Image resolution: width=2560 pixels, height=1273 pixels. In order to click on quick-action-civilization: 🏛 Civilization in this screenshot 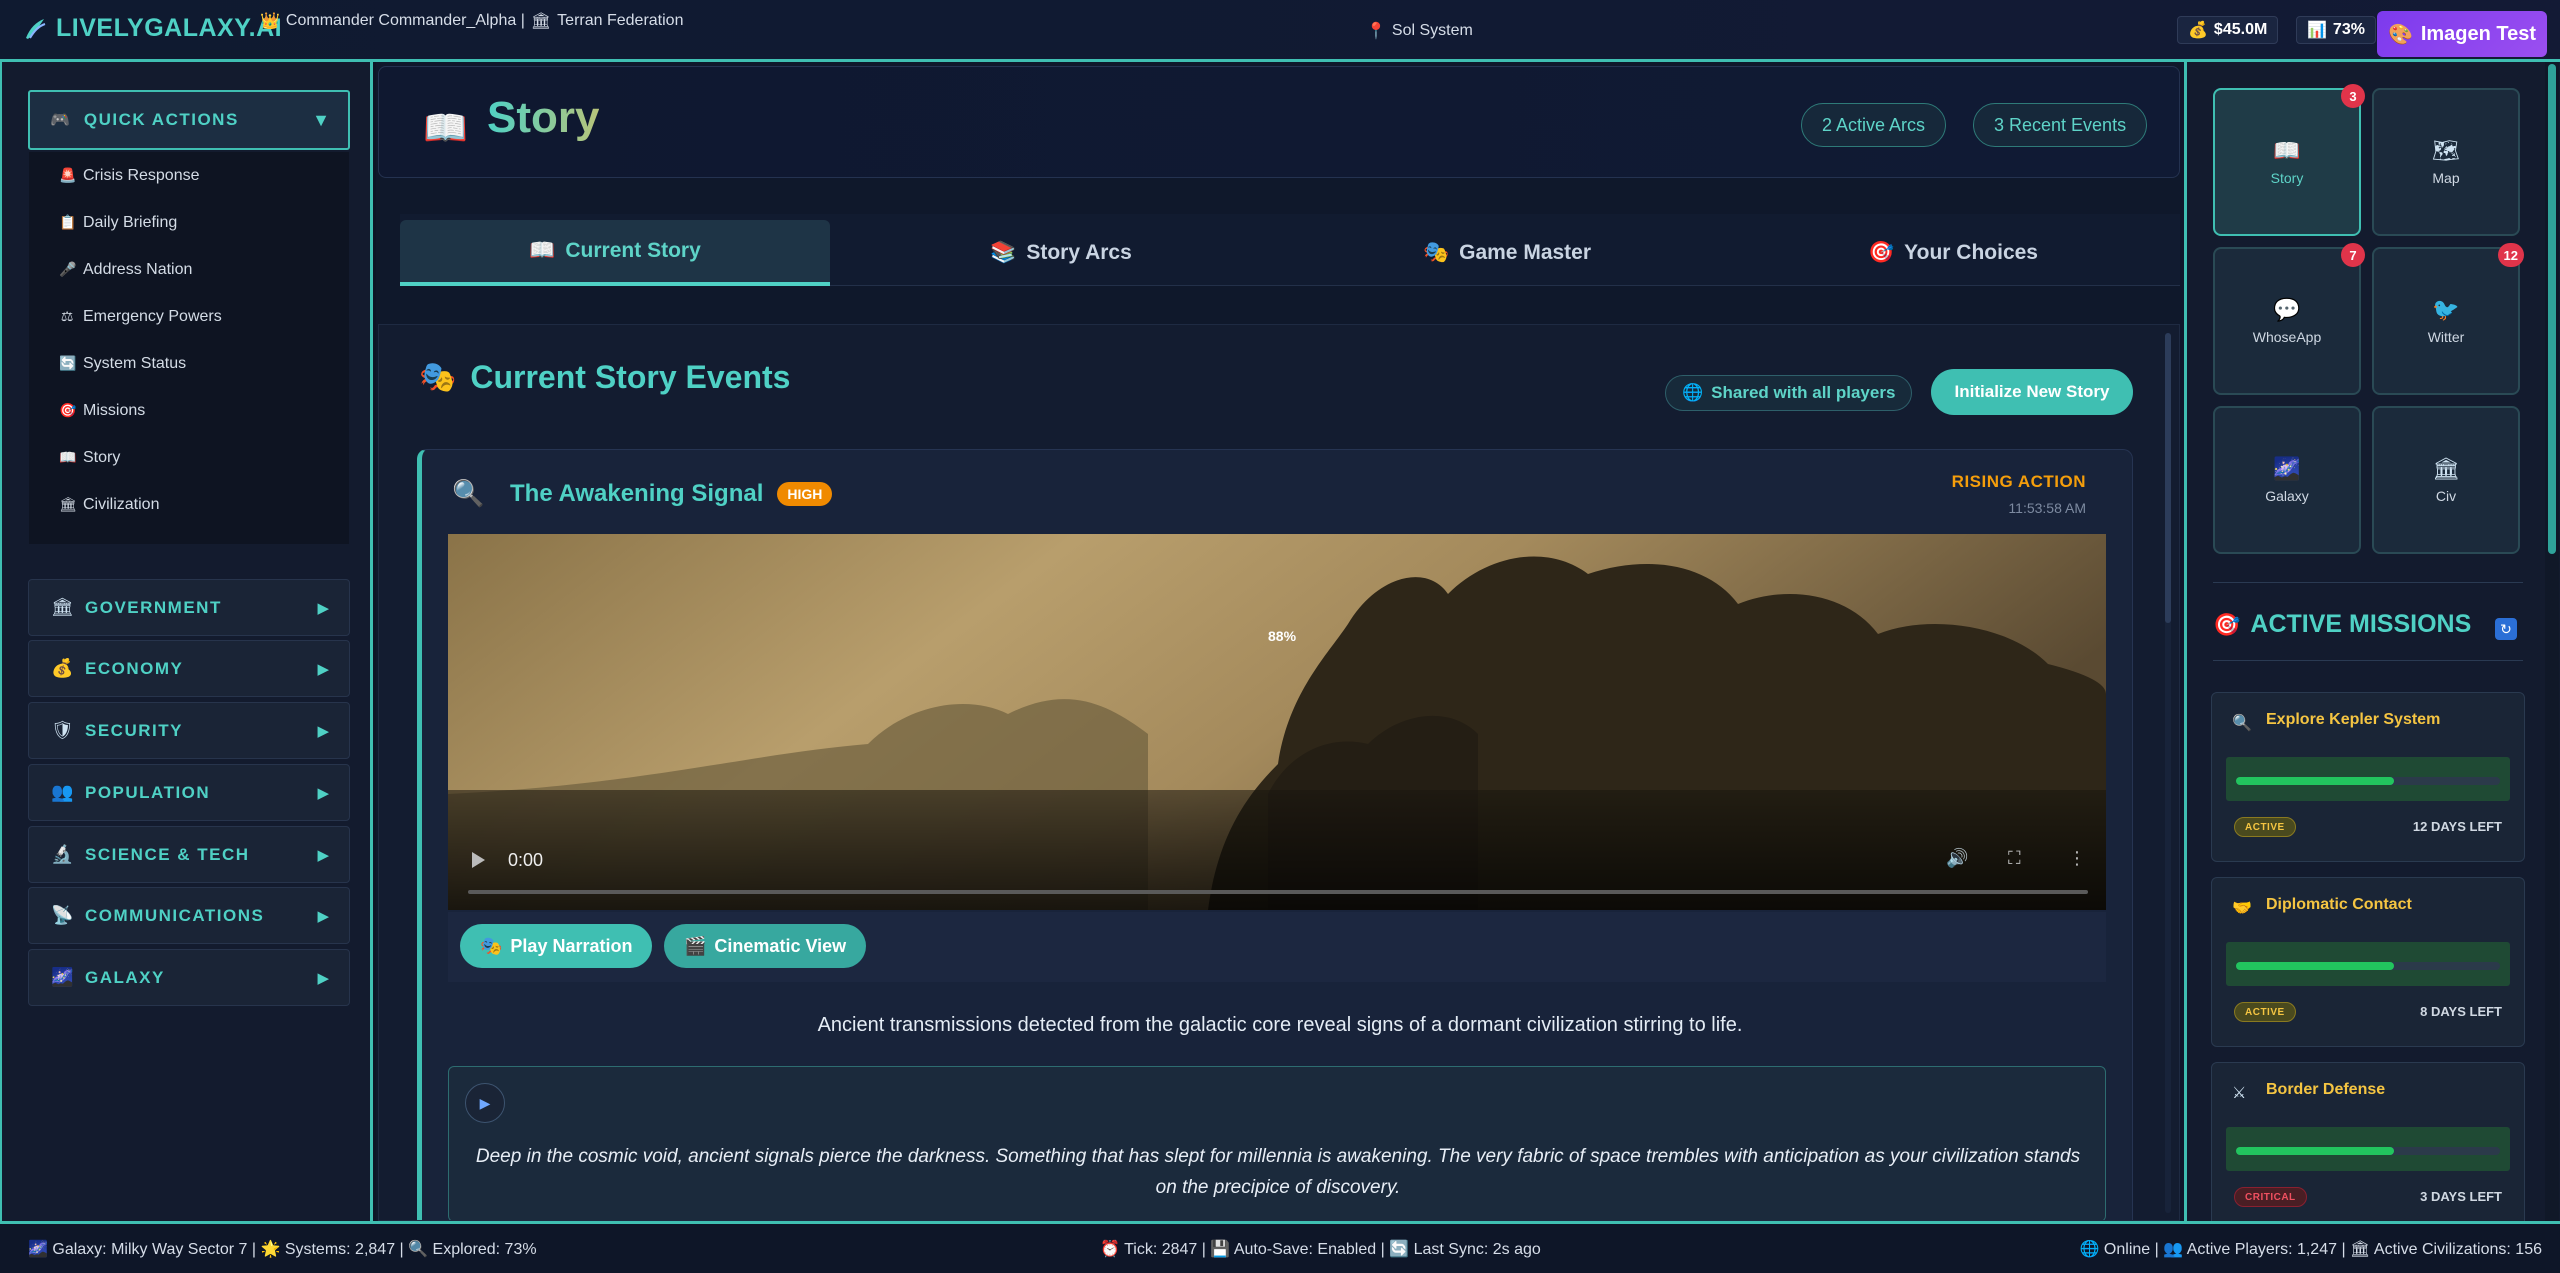, I will do `click(189, 504)`.